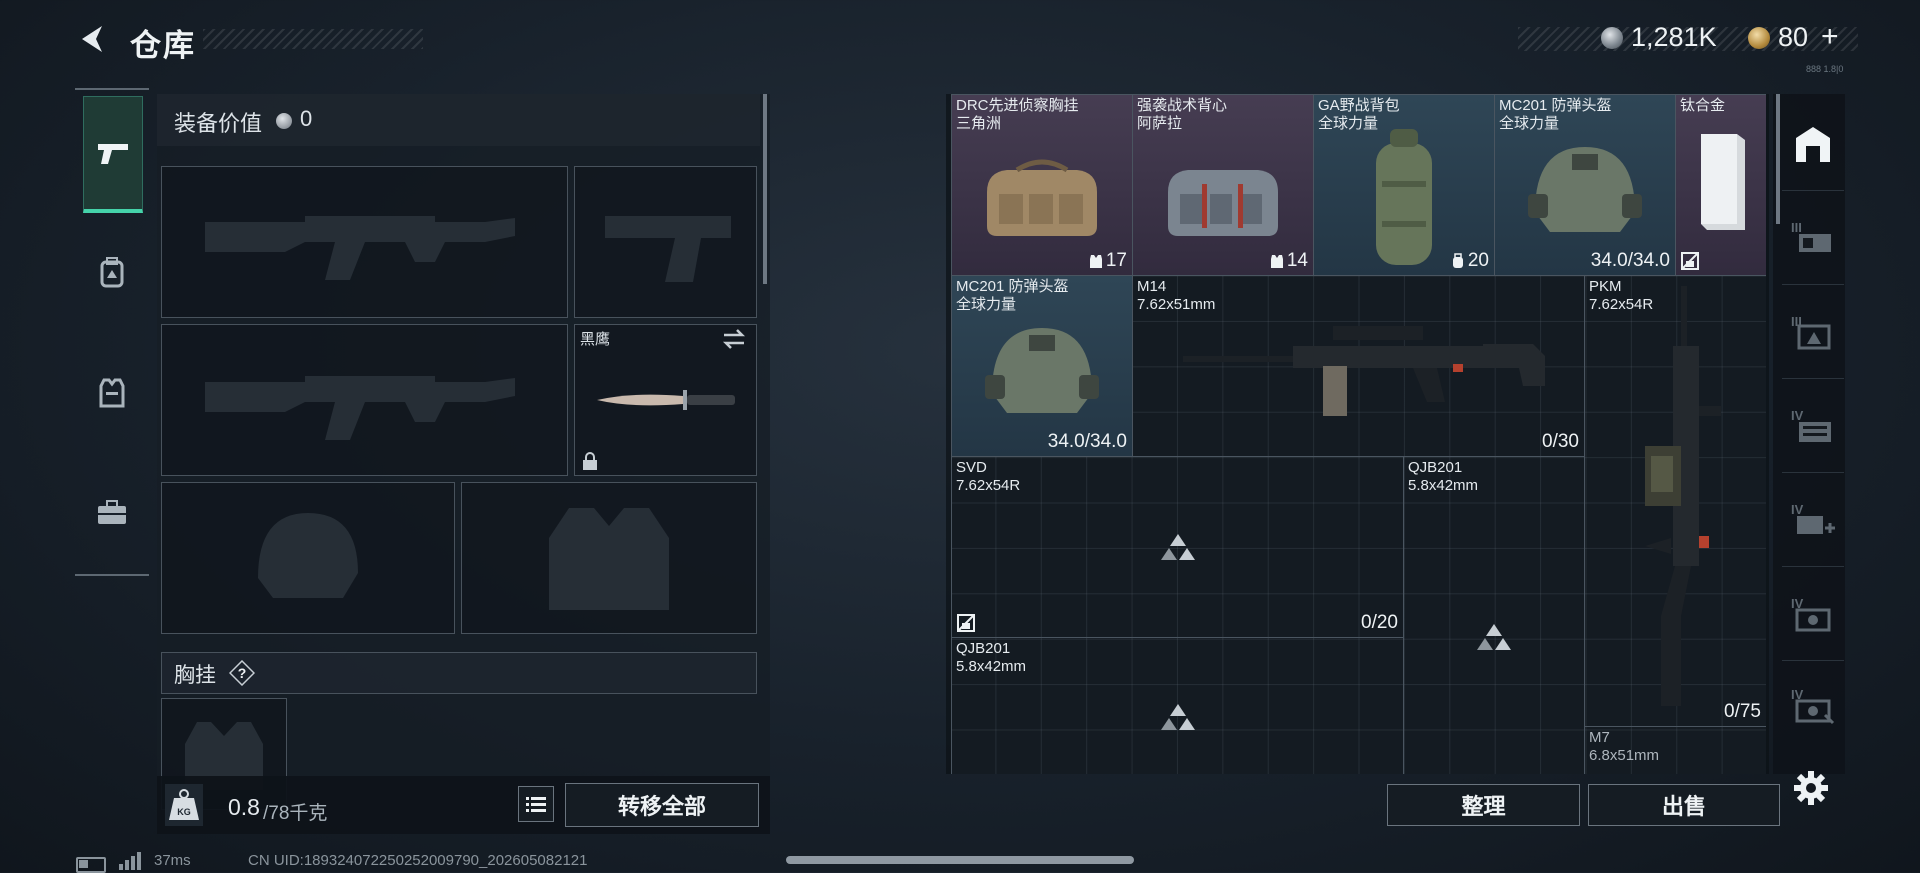 Image resolution: width=1920 pixels, height=873 pixels. Describe the element at coordinates (1612, 38) in the screenshot. I see `silver-coin-icon` at that location.